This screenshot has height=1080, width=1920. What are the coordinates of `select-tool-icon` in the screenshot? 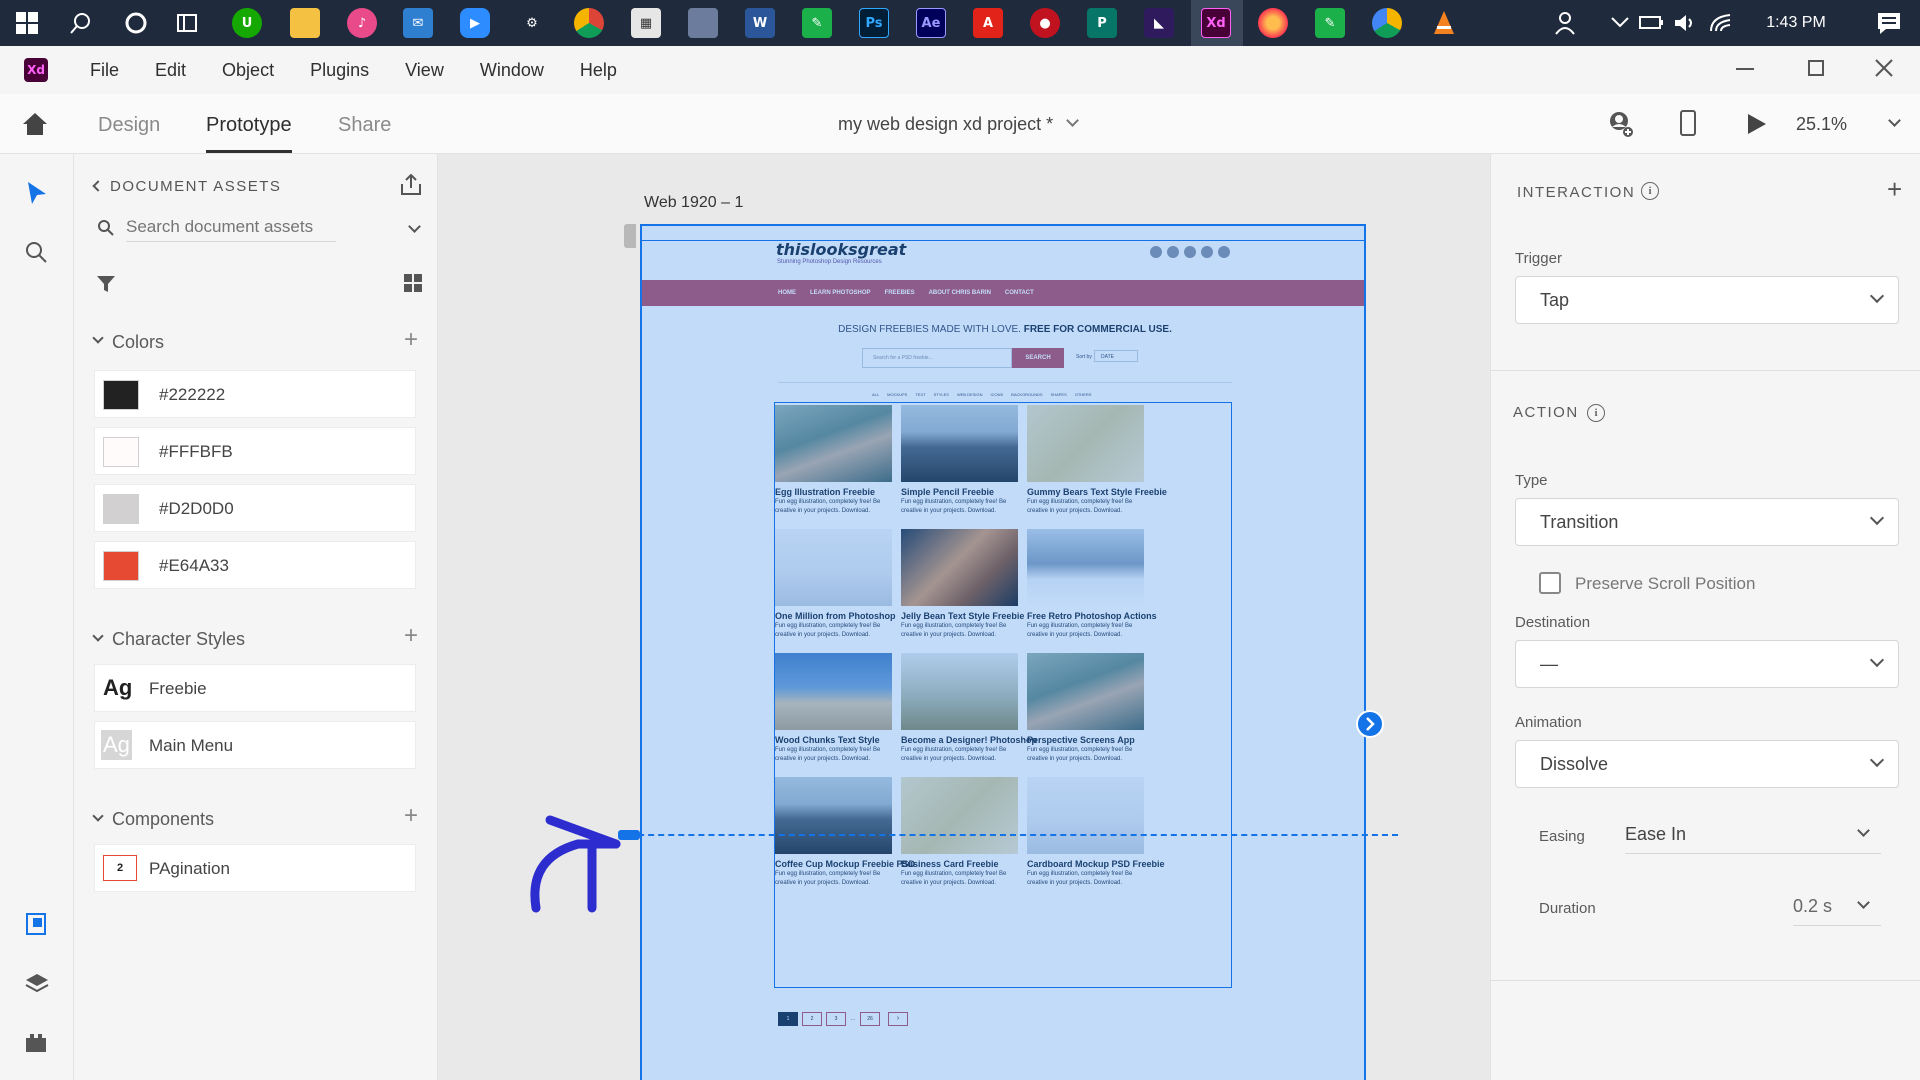 It's located at (37, 195).